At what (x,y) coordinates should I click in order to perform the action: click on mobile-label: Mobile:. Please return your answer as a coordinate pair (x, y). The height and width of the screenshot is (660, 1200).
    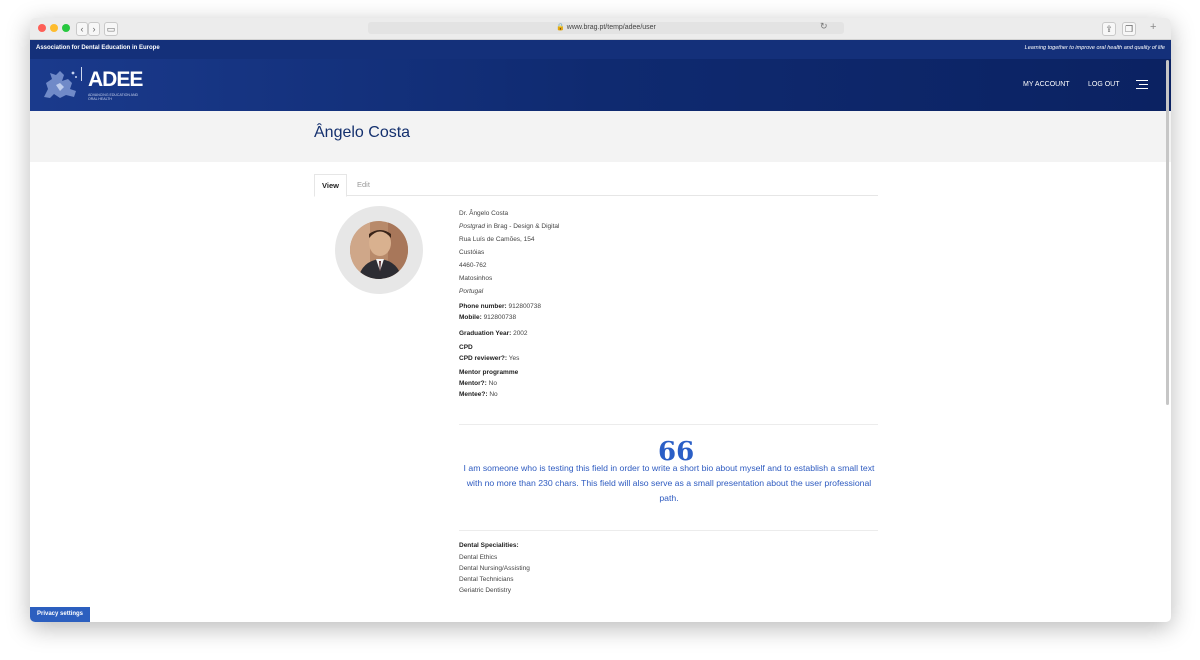
    Looking at the image, I should click on (470, 317).